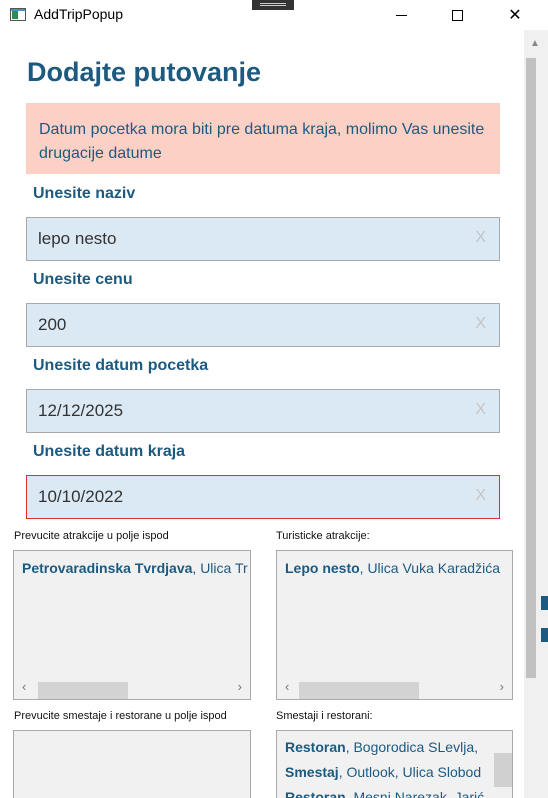 The width and height of the screenshot is (548, 798). I want to click on name-input, so click(247, 239).